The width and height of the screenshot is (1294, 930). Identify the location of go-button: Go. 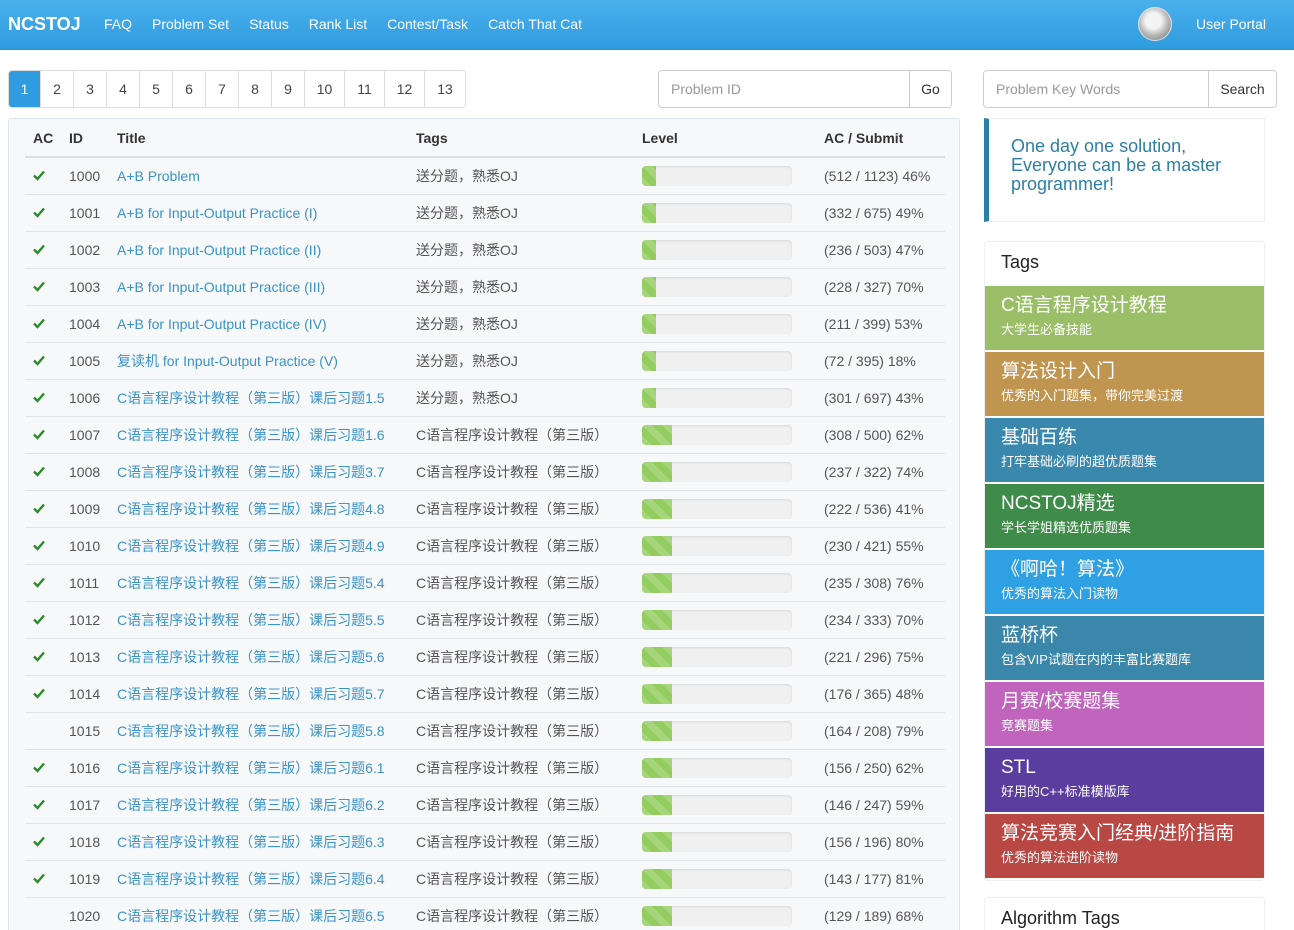
(930, 89).